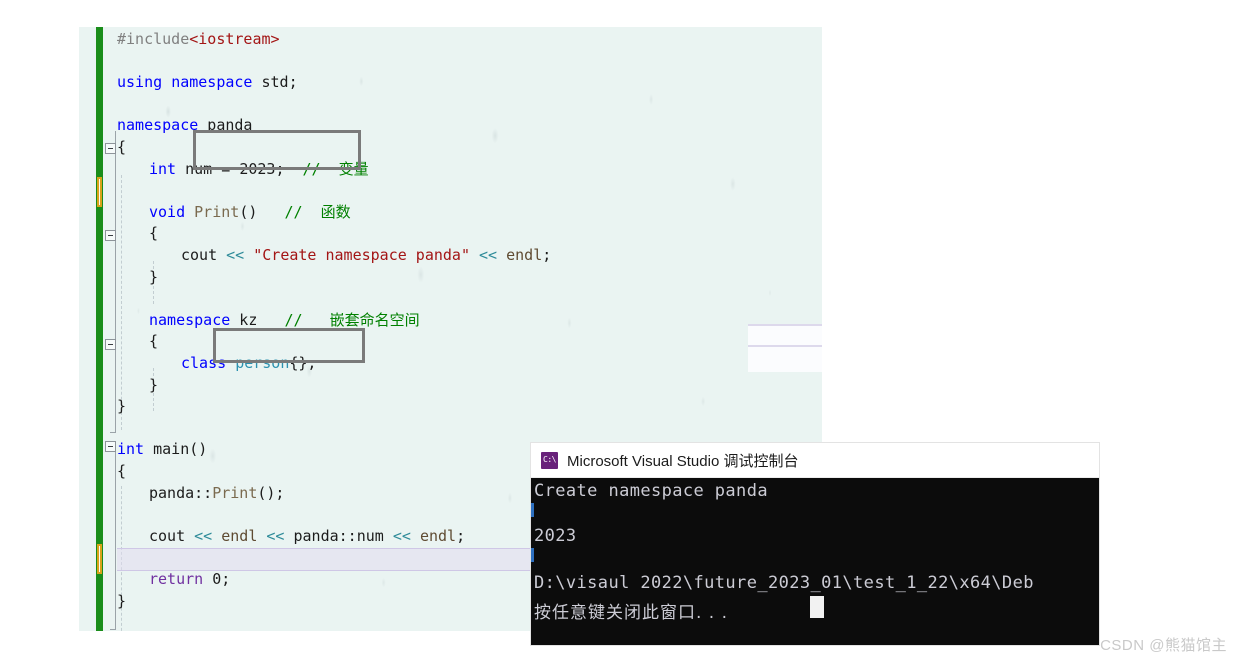 This screenshot has width=1235, height=663. Describe the element at coordinates (352, 319) in the screenshot. I see `code-token: // 嵌套命名空间` at that location.